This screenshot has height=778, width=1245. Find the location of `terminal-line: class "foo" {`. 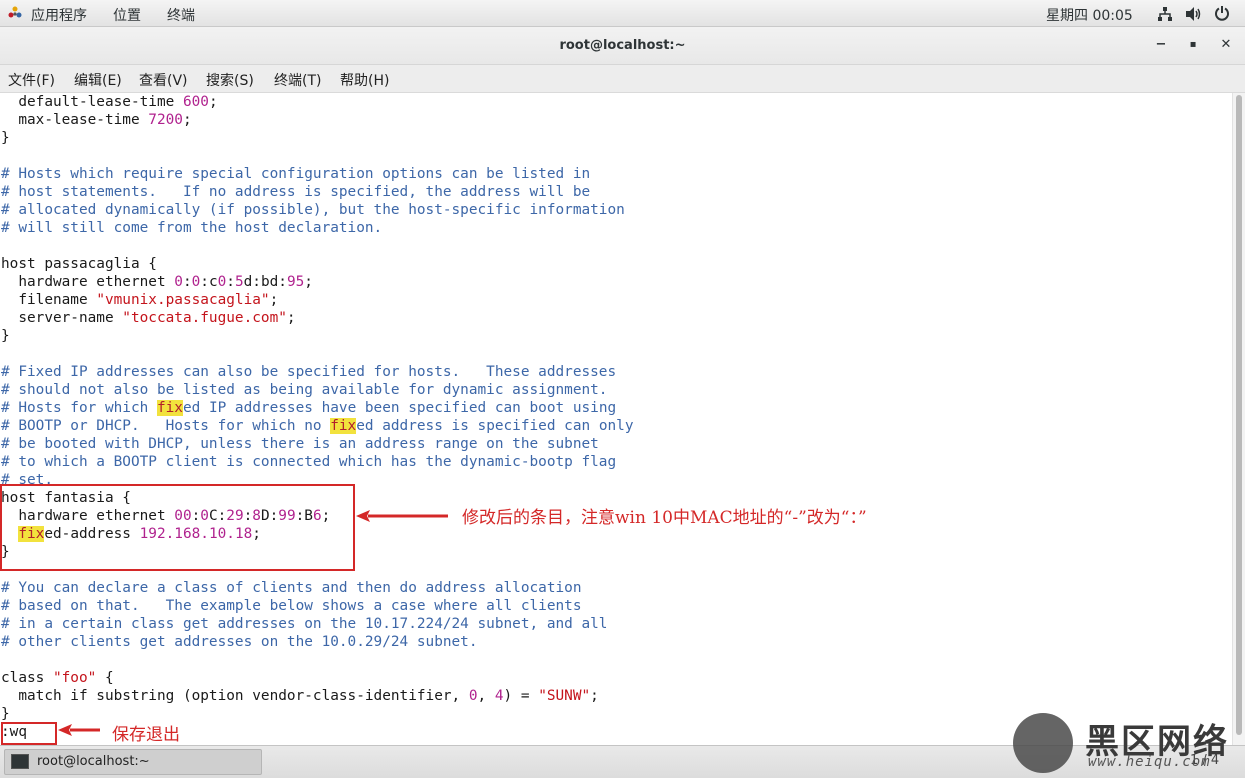

terminal-line: class "foo" { is located at coordinates (57, 678).